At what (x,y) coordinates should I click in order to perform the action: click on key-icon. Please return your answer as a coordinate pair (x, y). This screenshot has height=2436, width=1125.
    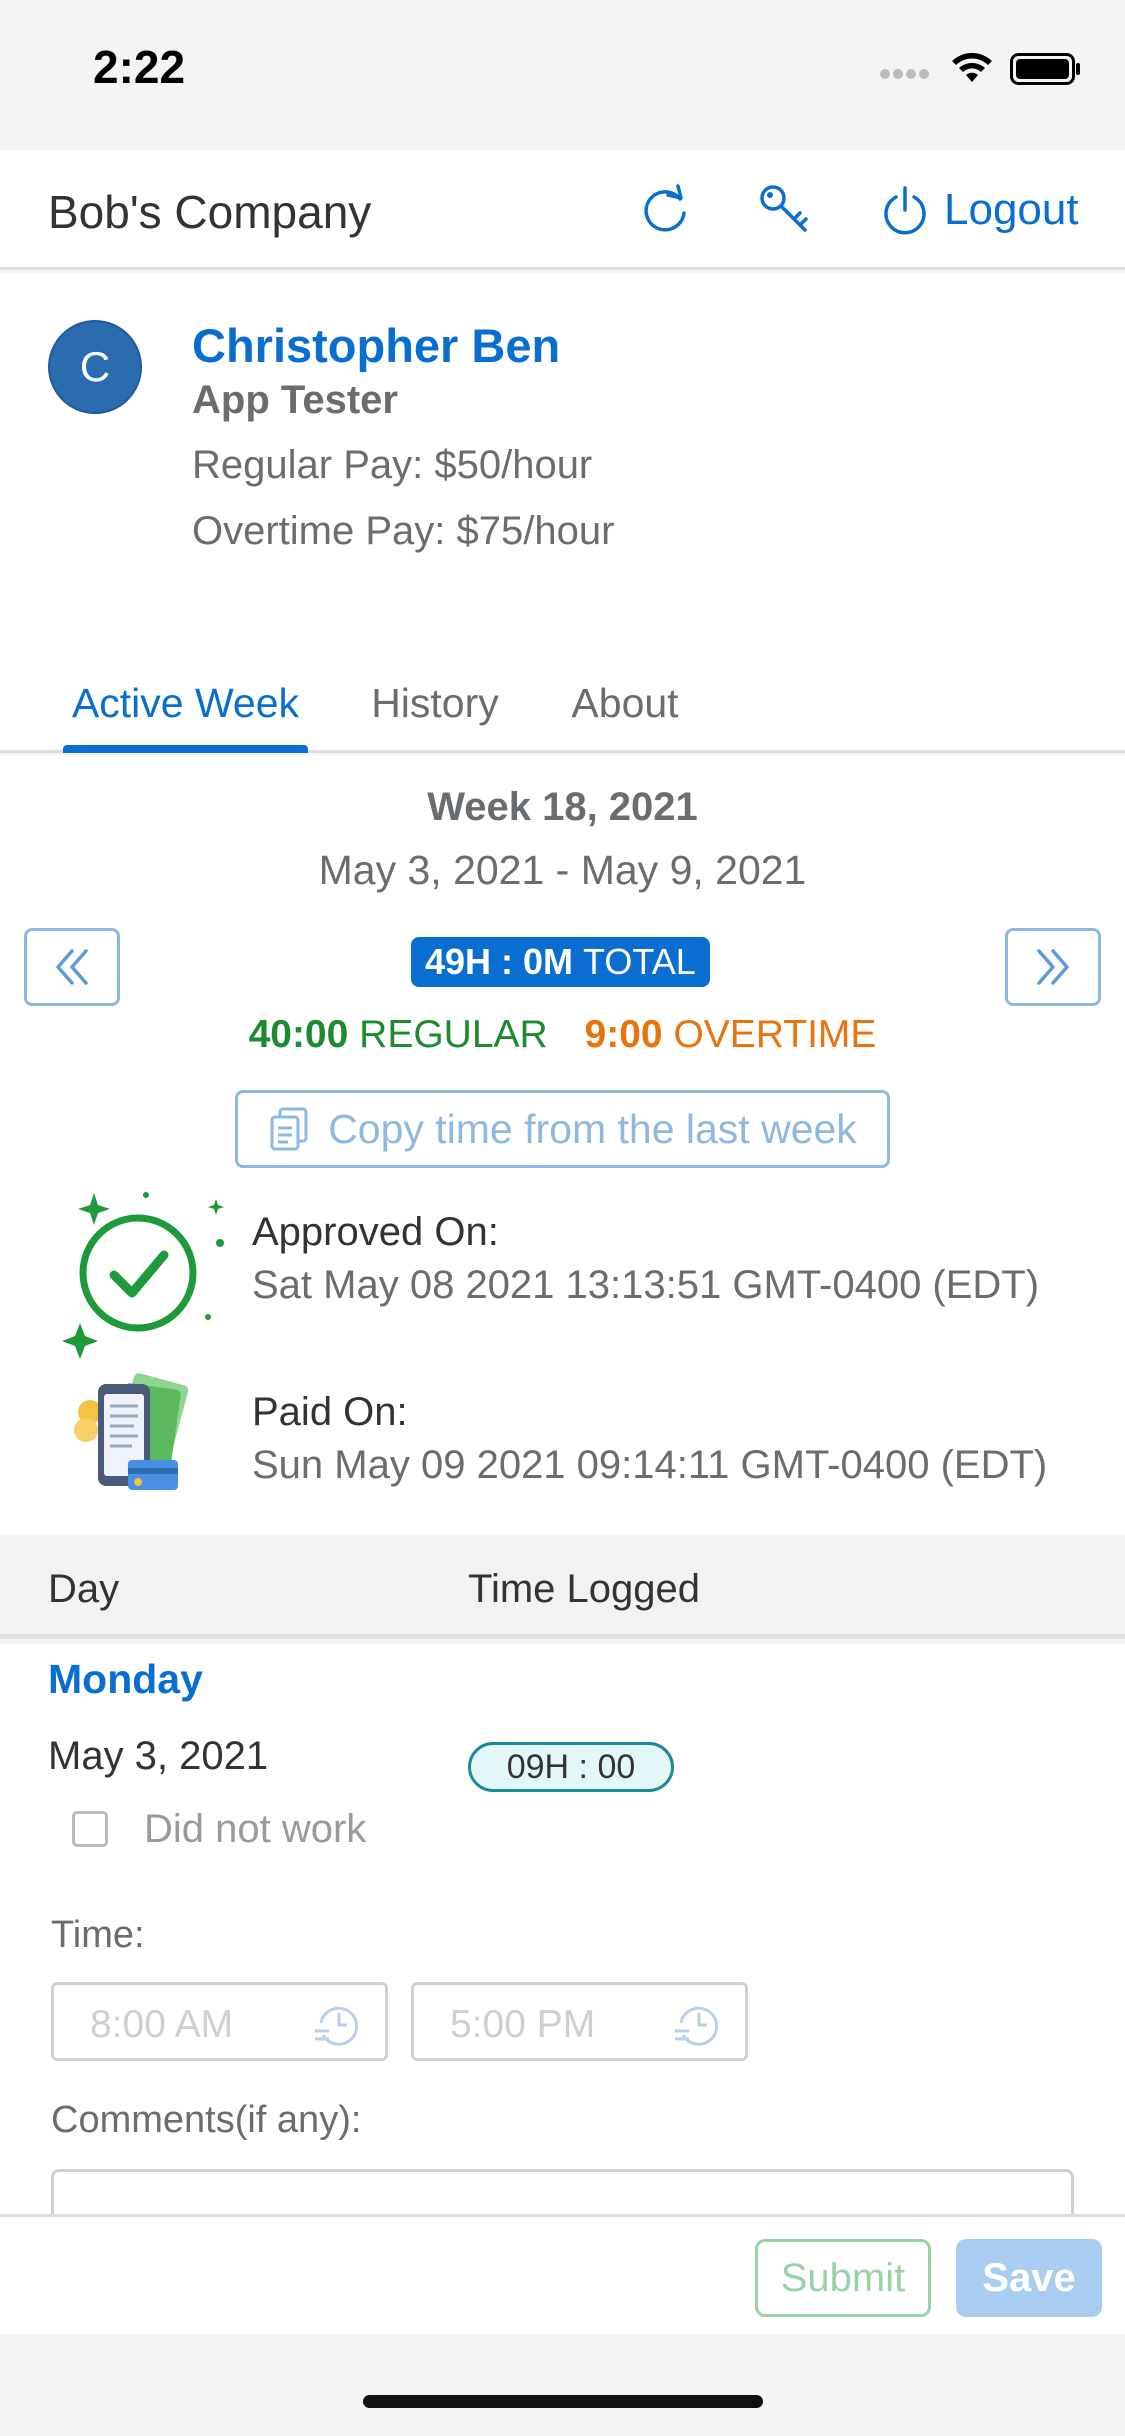
    Looking at the image, I should click on (784, 208).